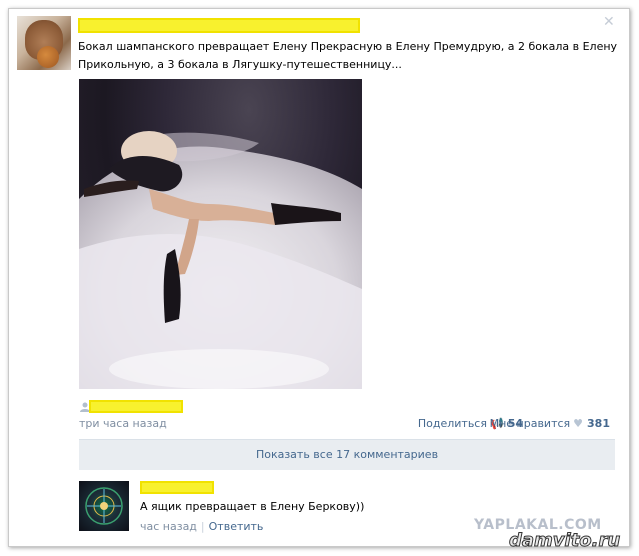 This screenshot has height=556, width=639. Describe the element at coordinates (530, 423) in the screenshot. I see `likes-label: Мне нравится` at that location.